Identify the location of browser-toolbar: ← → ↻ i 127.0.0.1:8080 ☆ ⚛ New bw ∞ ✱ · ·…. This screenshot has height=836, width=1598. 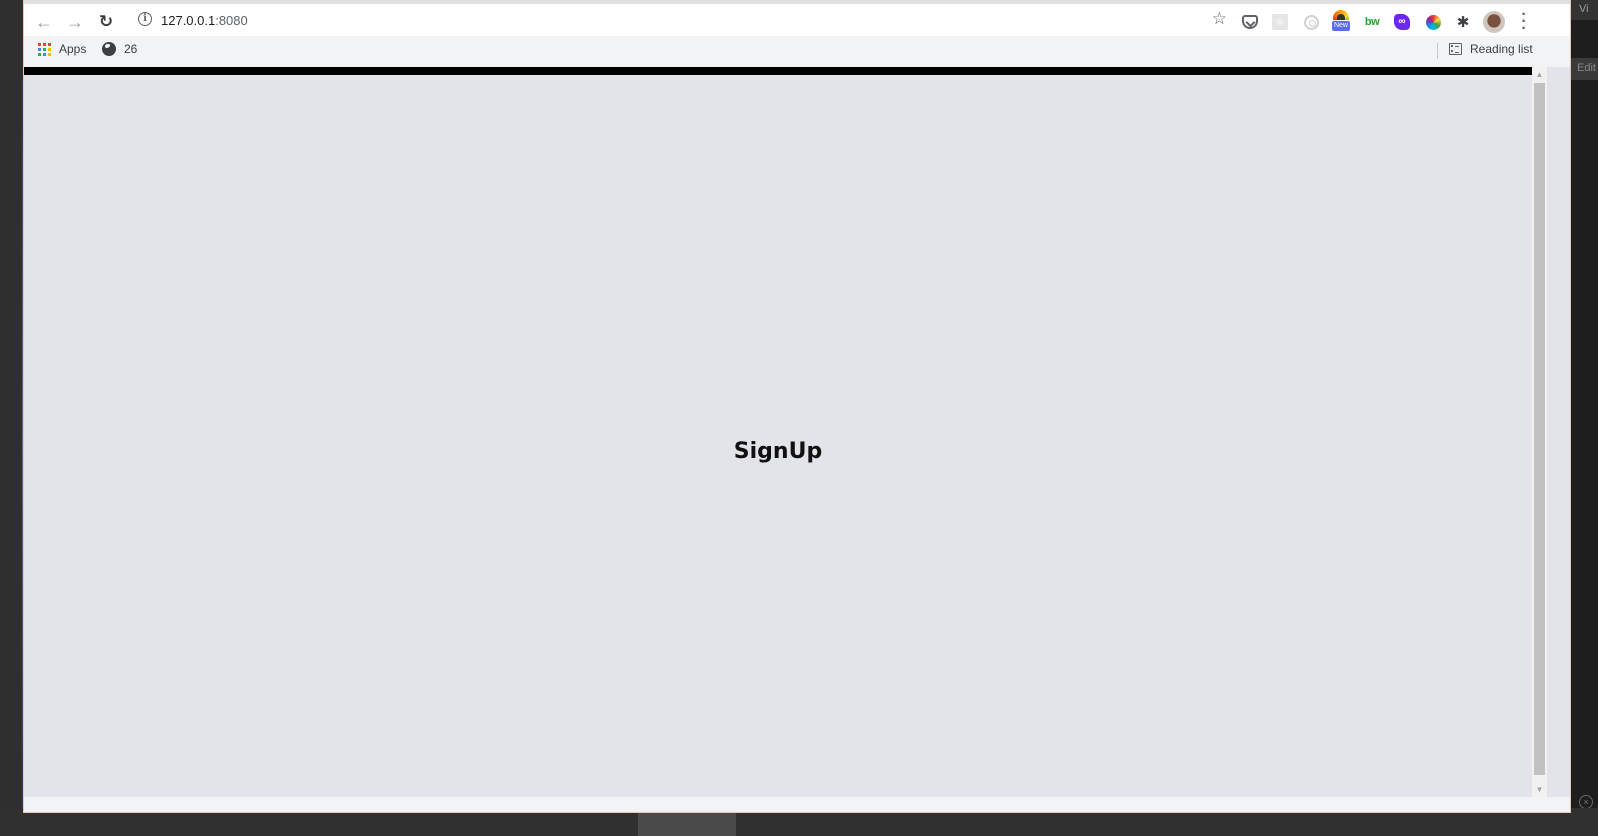
(797, 18).